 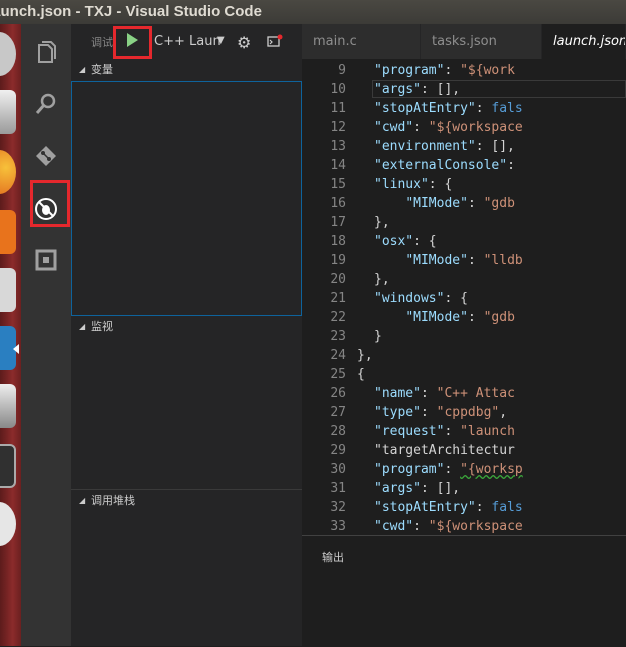 What do you see at coordinates (46, 52) in the screenshot?
I see `explorer-icon` at bounding box center [46, 52].